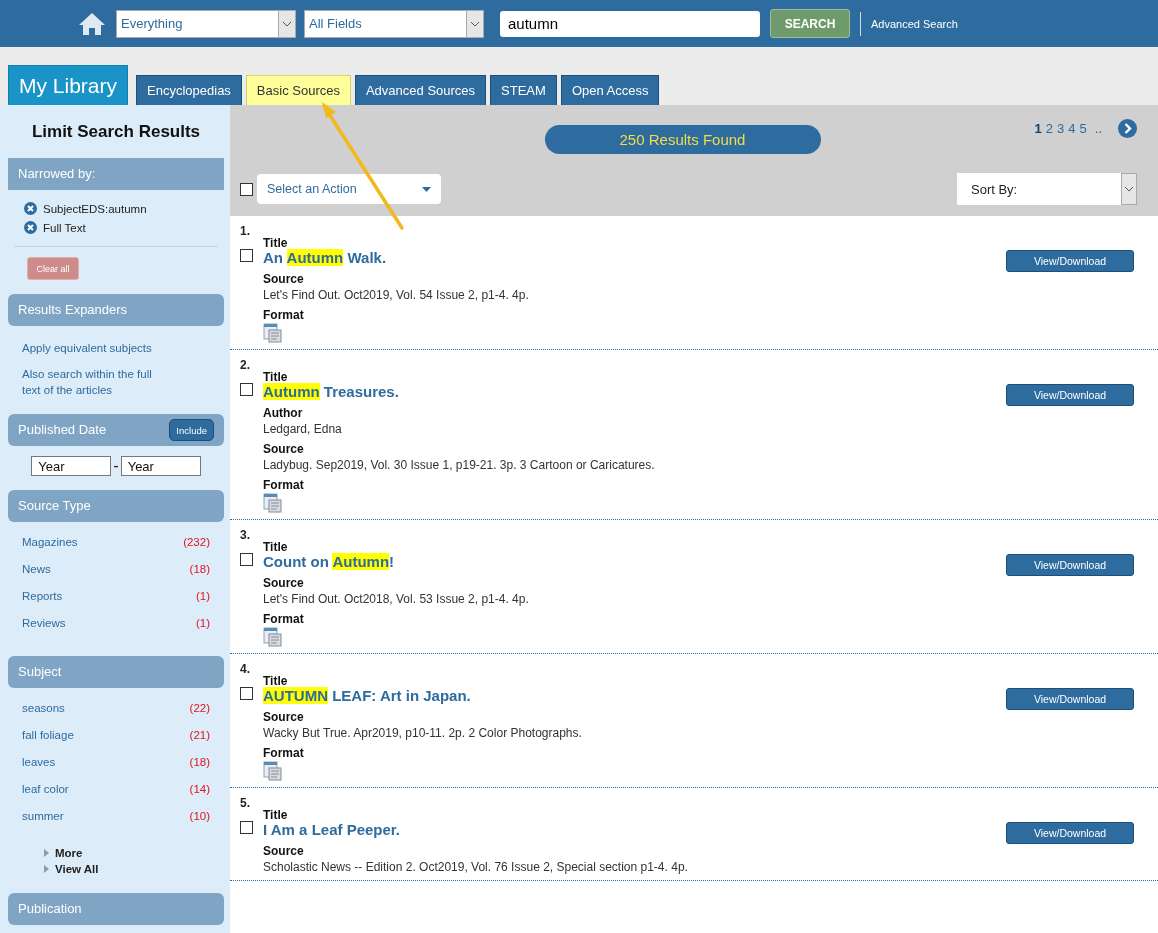 This screenshot has height=933, width=1158. I want to click on tab: Basic Sources, so click(298, 90).